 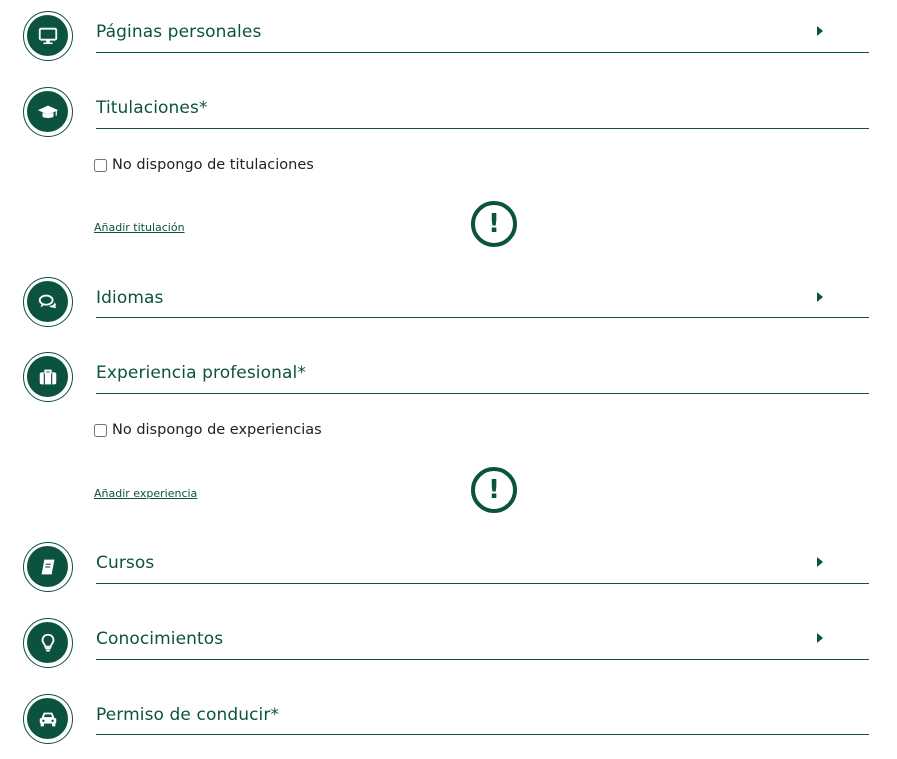 I want to click on monitor-icon-badge, so click(x=48, y=36).